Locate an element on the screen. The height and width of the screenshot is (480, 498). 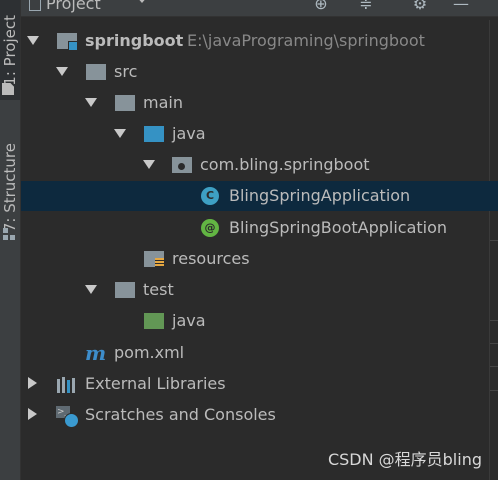
source-folder-icon is located at coordinates (154, 134).